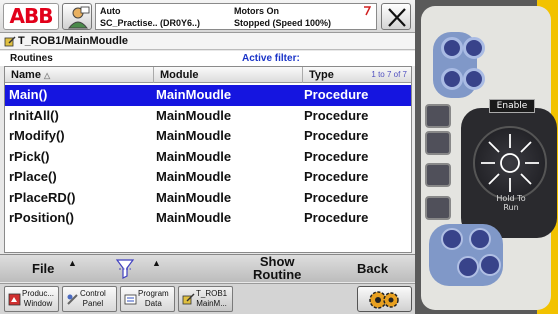  Describe the element at coordinates (438, 143) in the screenshot. I see `motion-mode-key` at that location.